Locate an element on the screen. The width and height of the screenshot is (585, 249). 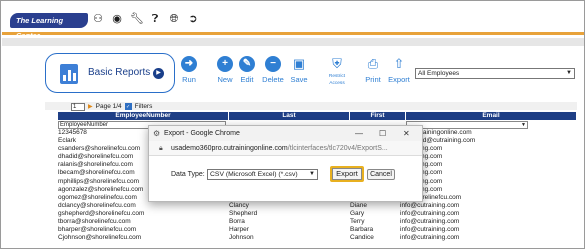
upload-icon: ⇧ is located at coordinates (399, 63).